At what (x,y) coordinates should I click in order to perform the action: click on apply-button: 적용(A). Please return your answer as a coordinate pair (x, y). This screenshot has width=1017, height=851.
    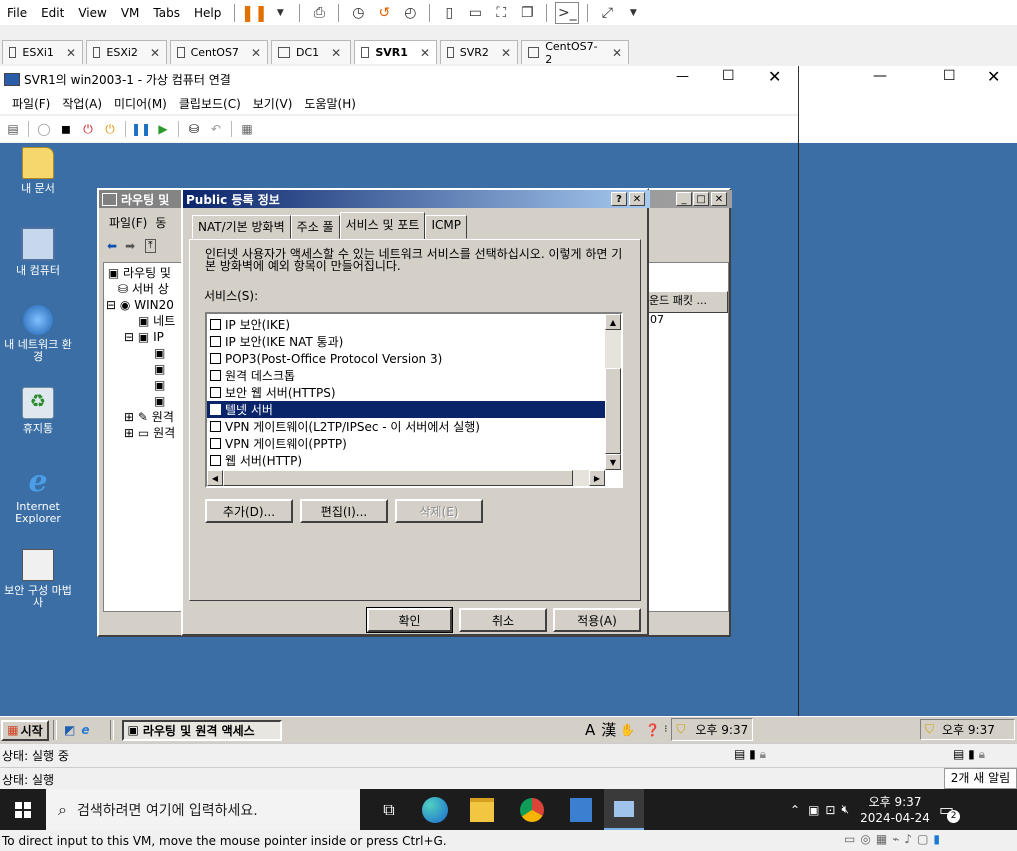
    Looking at the image, I should click on (597, 620).